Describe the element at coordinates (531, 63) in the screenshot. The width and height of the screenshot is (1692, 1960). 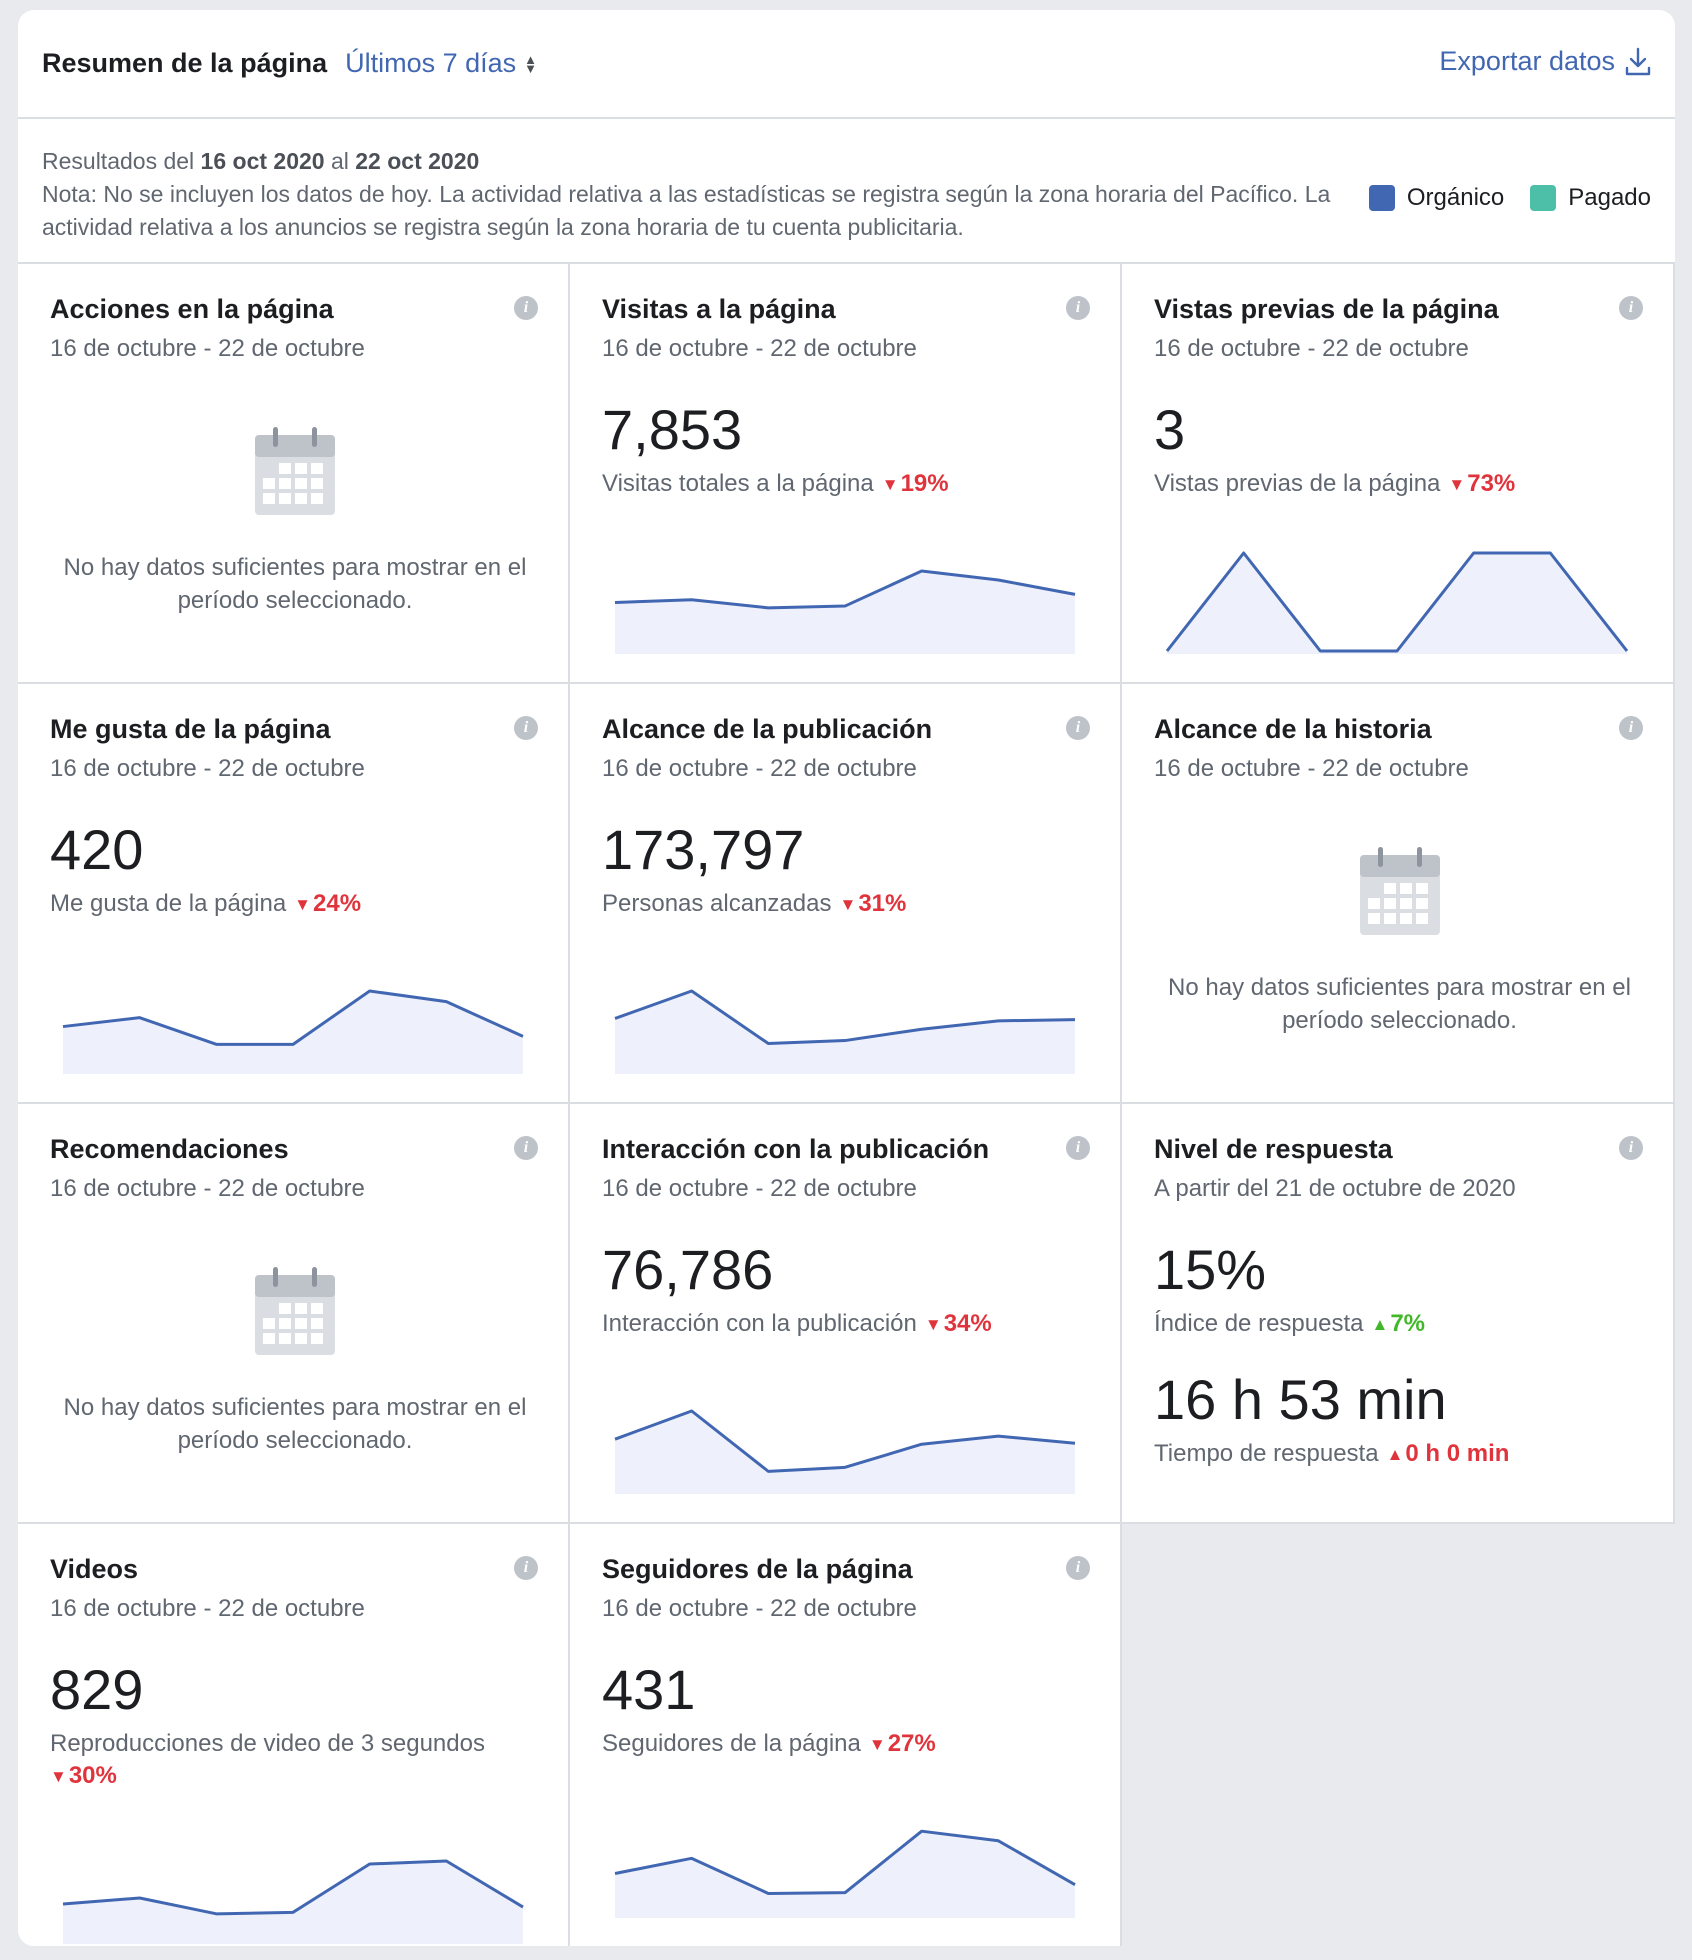
I see `sort-arrows-icon: ▲ ▼` at that location.